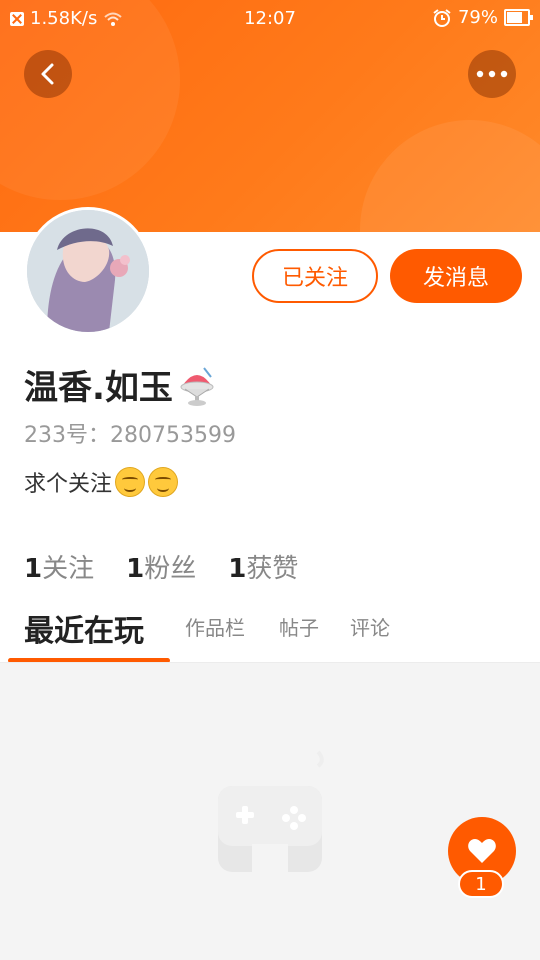 This screenshot has height=960, width=540. Describe the element at coordinates (68, 484) in the screenshot. I see `bio-text: 求个关注` at that location.